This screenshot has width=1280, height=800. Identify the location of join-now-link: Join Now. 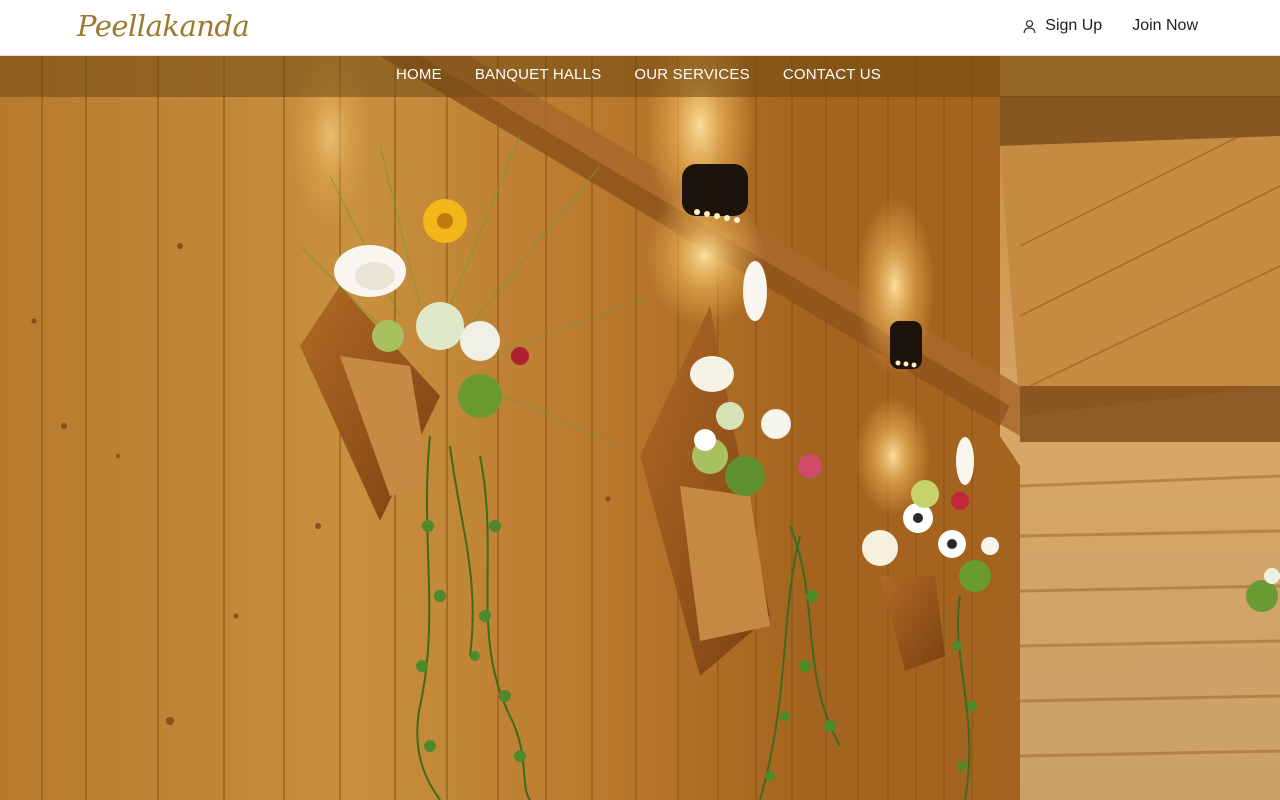
(1165, 26).